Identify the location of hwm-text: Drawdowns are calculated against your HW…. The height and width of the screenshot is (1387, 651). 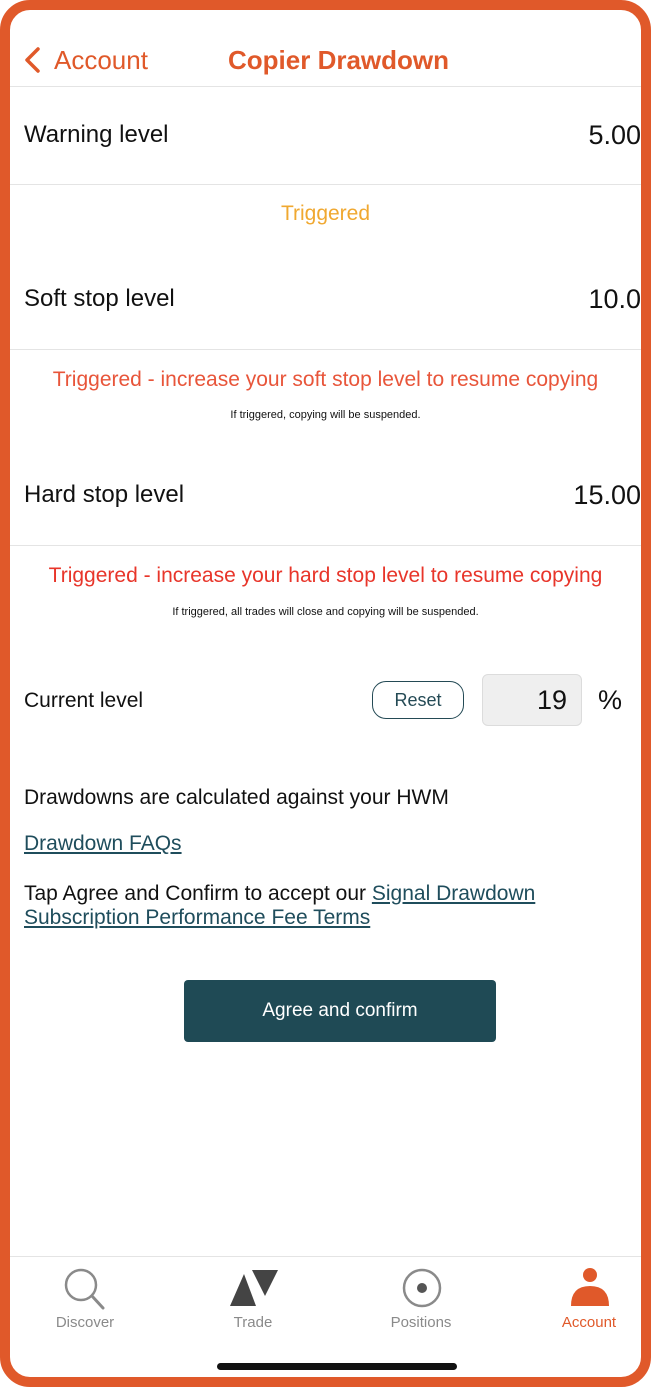
(236, 797).